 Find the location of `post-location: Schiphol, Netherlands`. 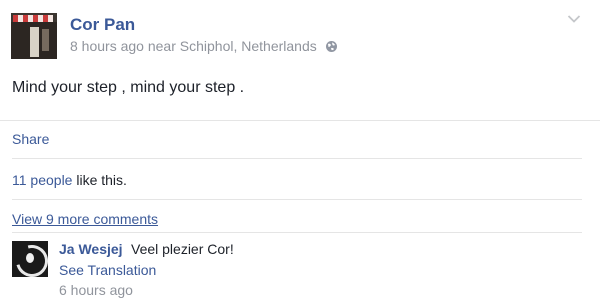

post-location: Schiphol, Netherlands is located at coordinates (248, 46).